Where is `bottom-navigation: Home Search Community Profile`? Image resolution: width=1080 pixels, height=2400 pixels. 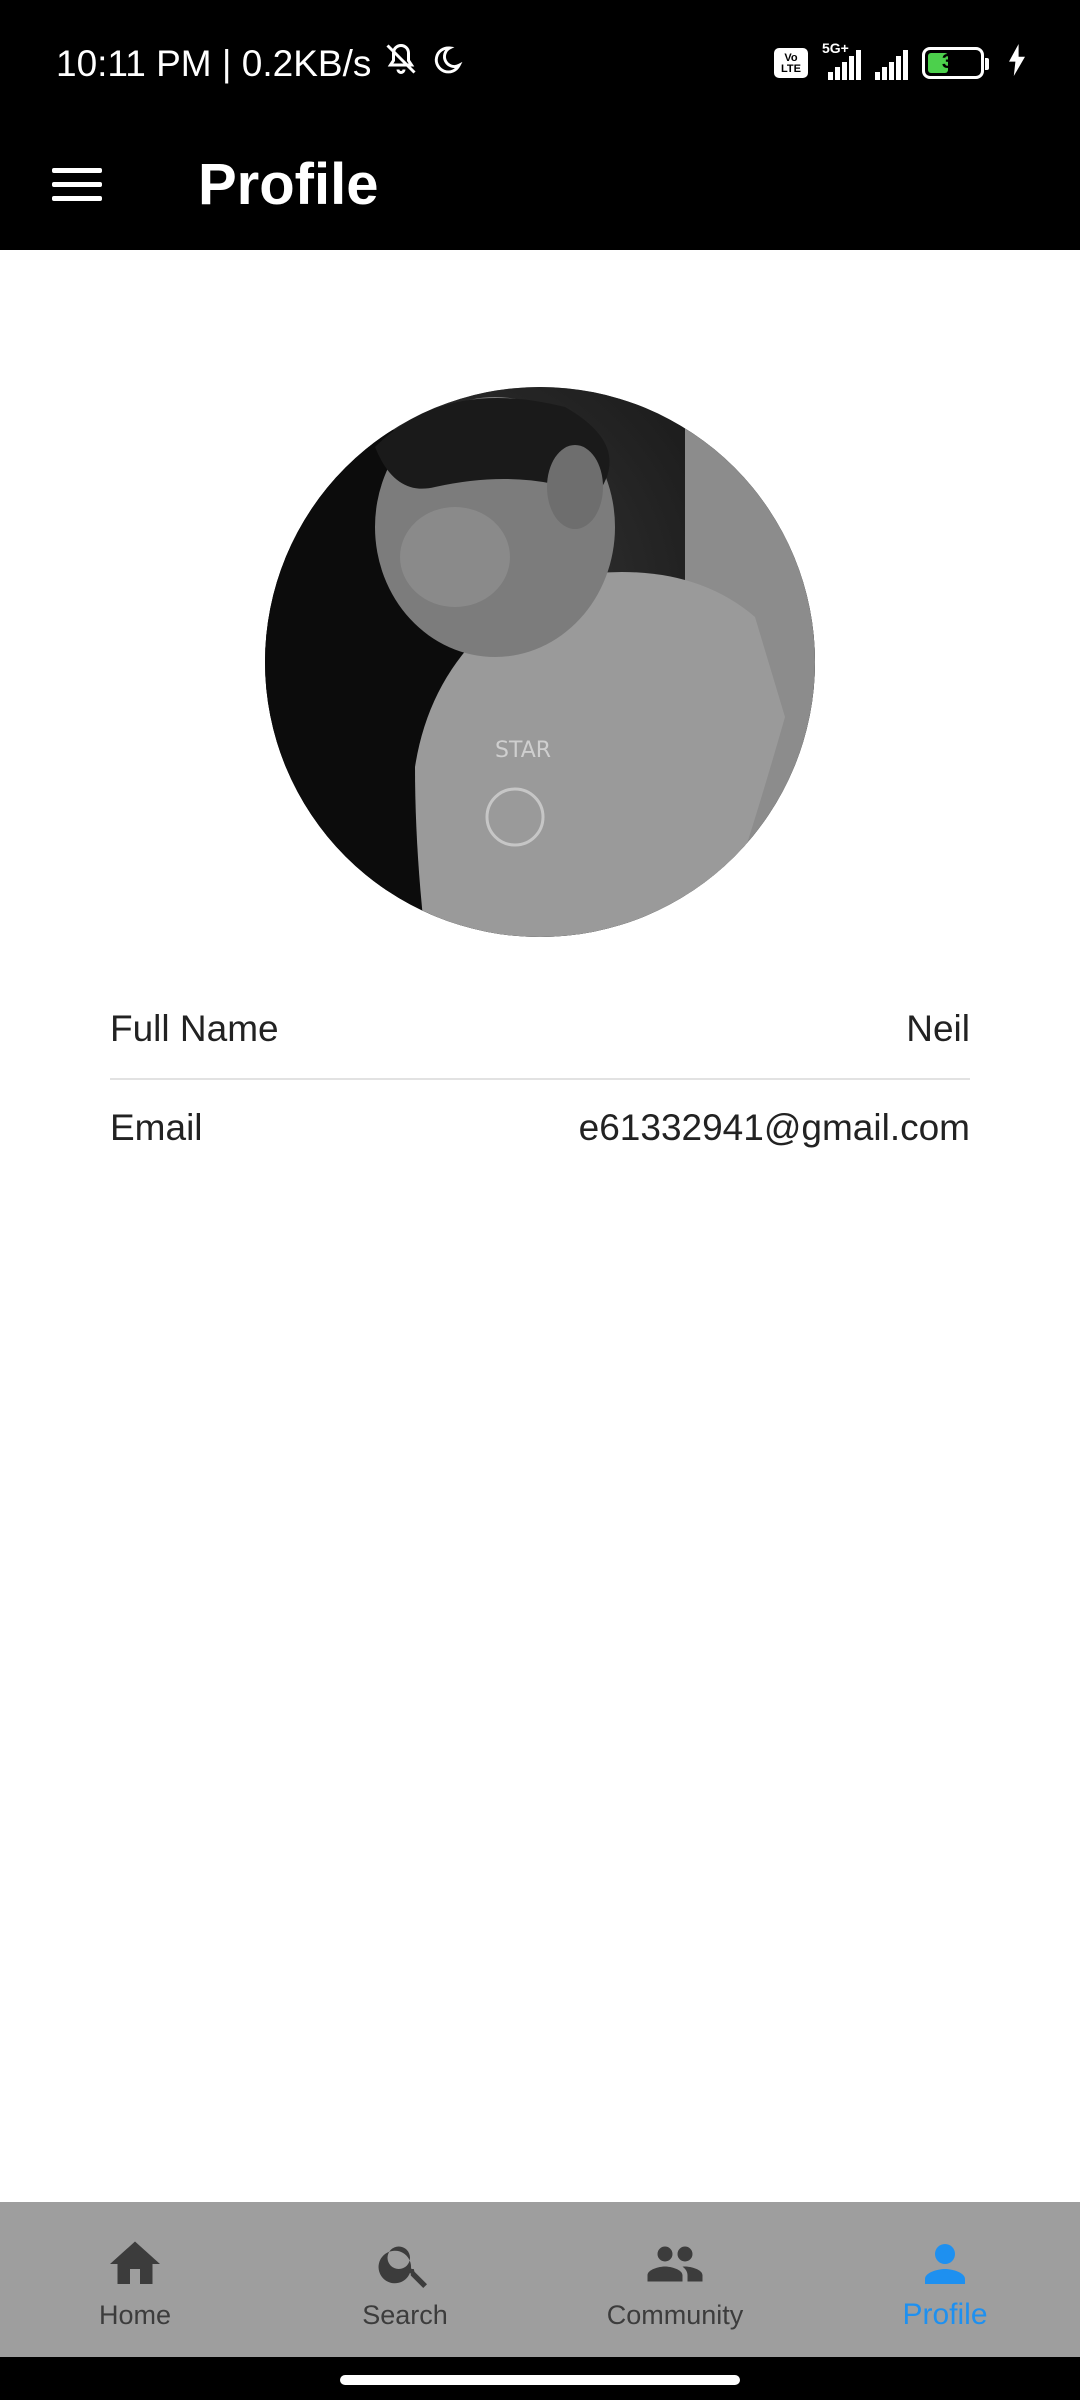
bottom-navigation: Home Search Community Profile is located at coordinates (540, 2279).